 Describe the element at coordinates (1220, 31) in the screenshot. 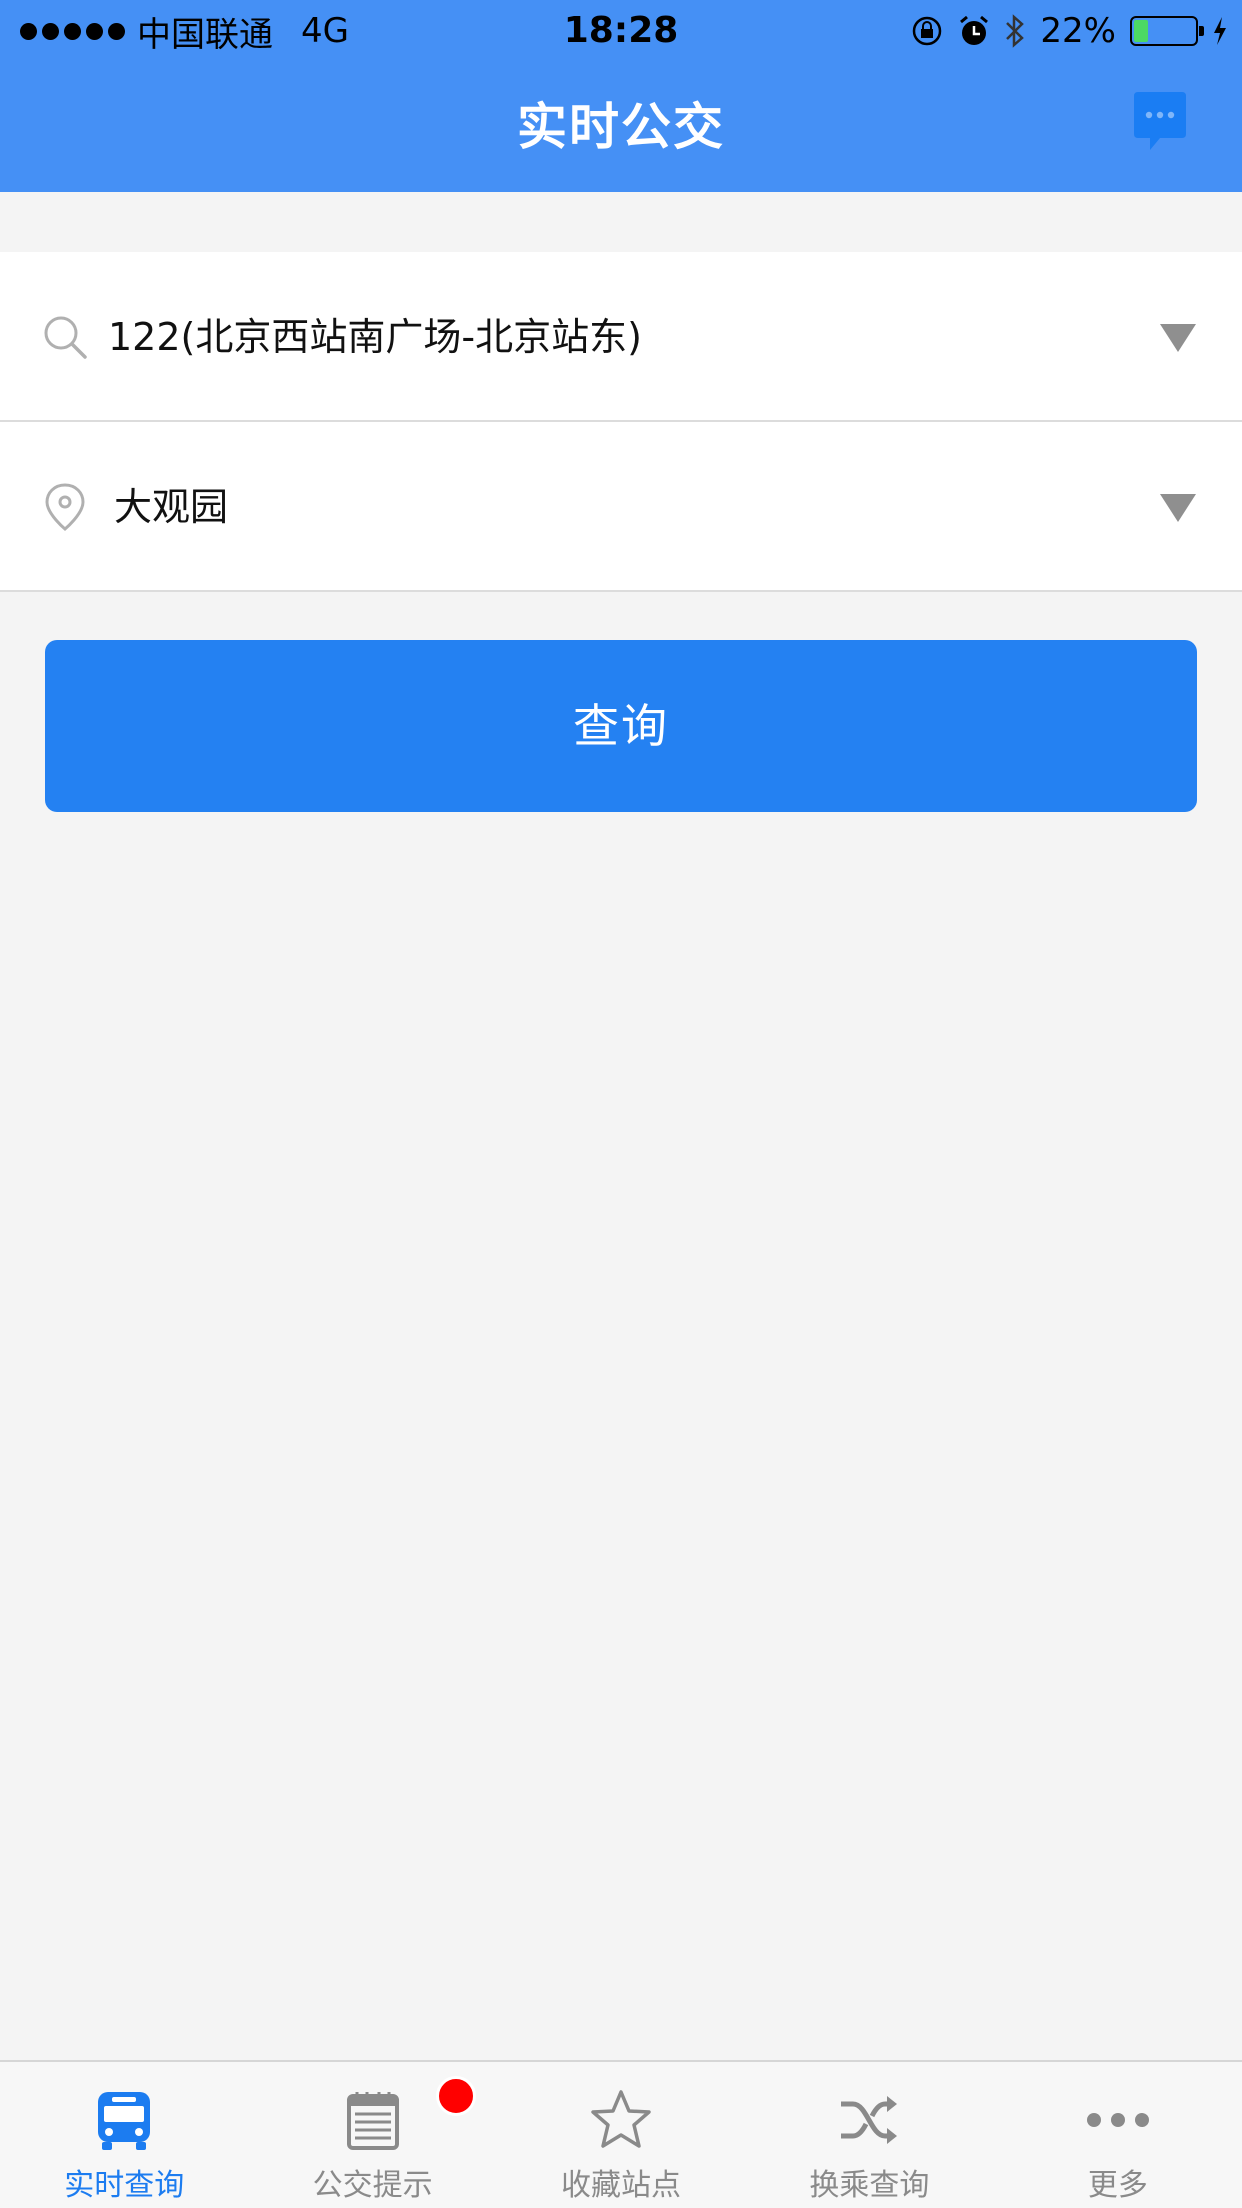

I see `charging-bolt-icon` at that location.